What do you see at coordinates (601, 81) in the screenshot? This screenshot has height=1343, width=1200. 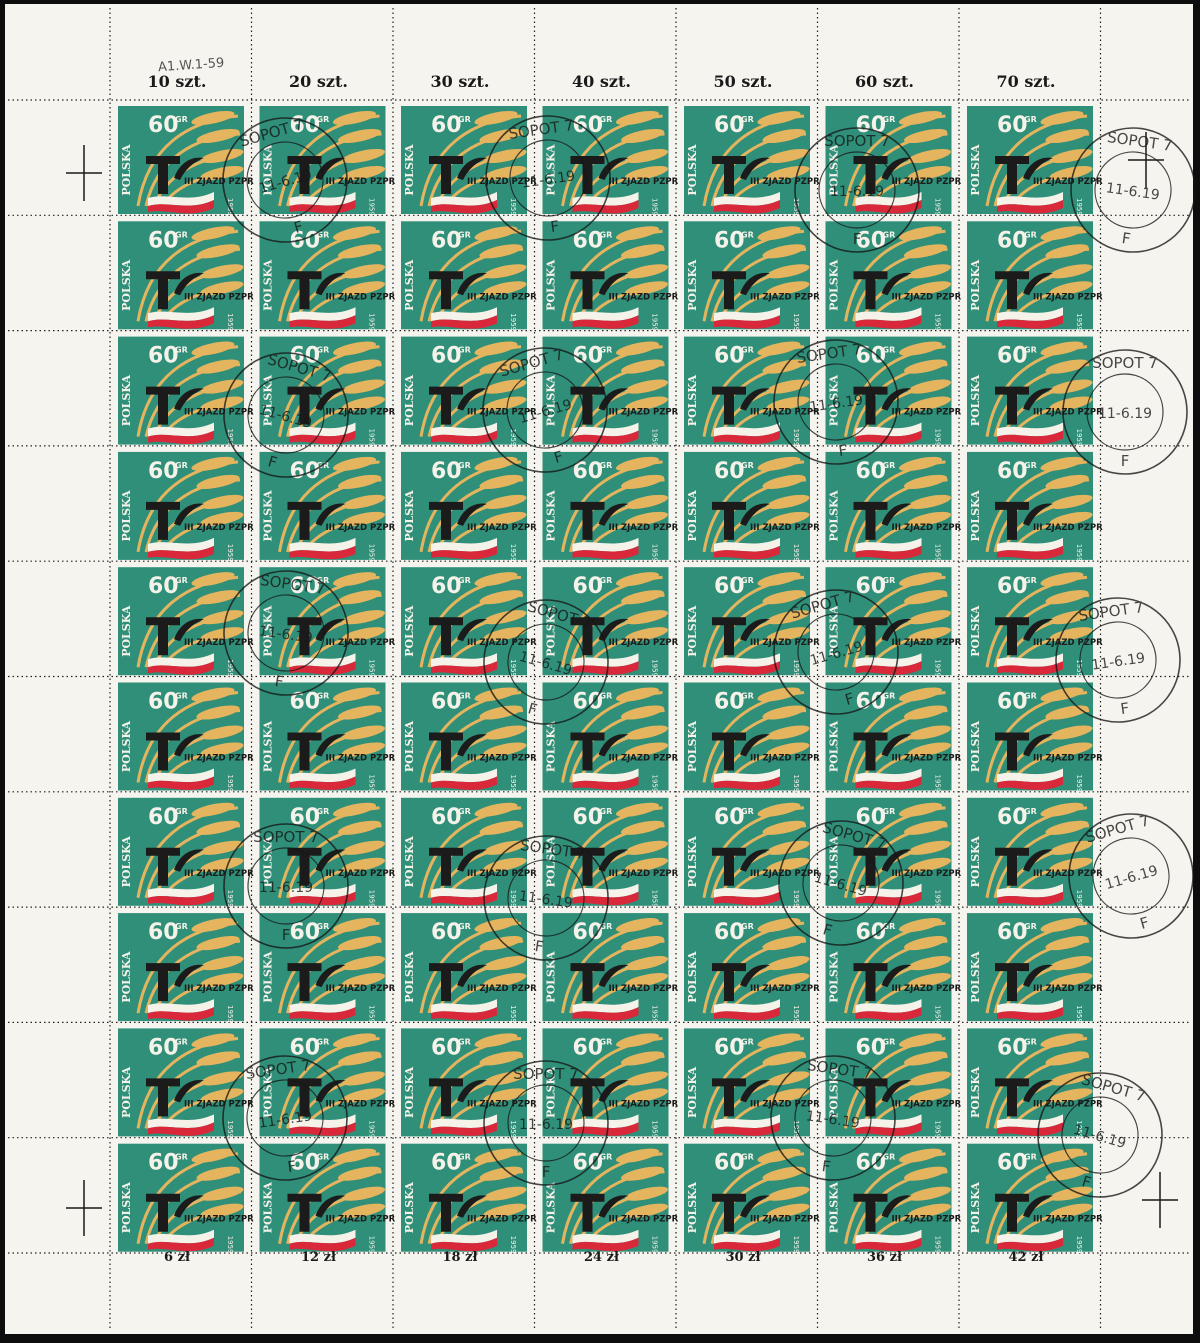 I see `column-count-label: 40 szt.` at bounding box center [601, 81].